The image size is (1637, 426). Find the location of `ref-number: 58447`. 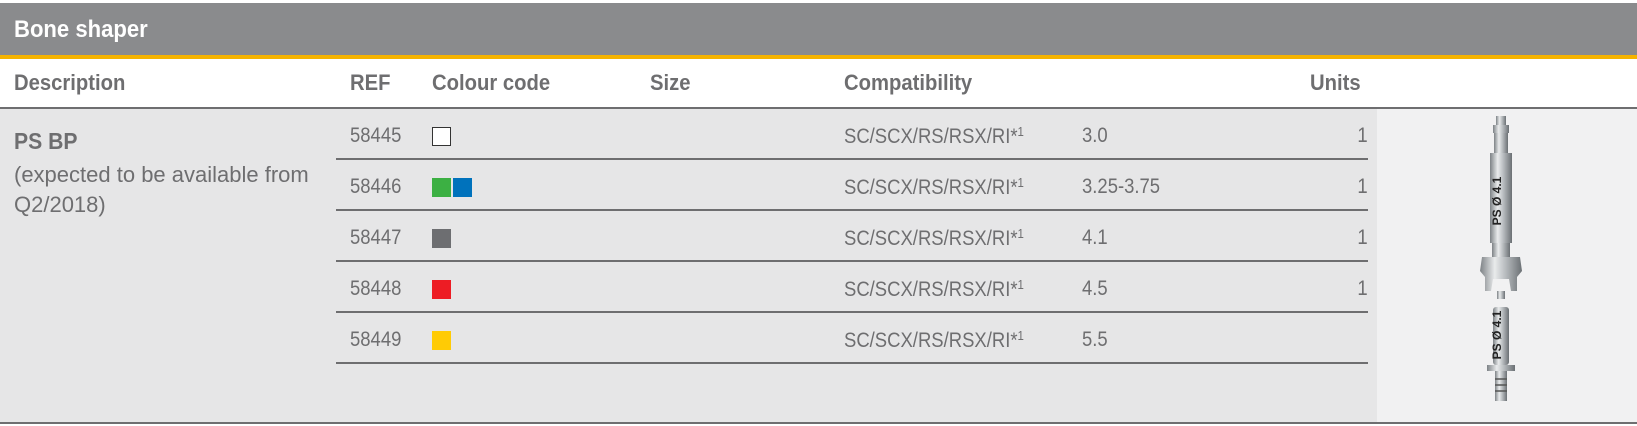

ref-number: 58447 is located at coordinates (376, 237).